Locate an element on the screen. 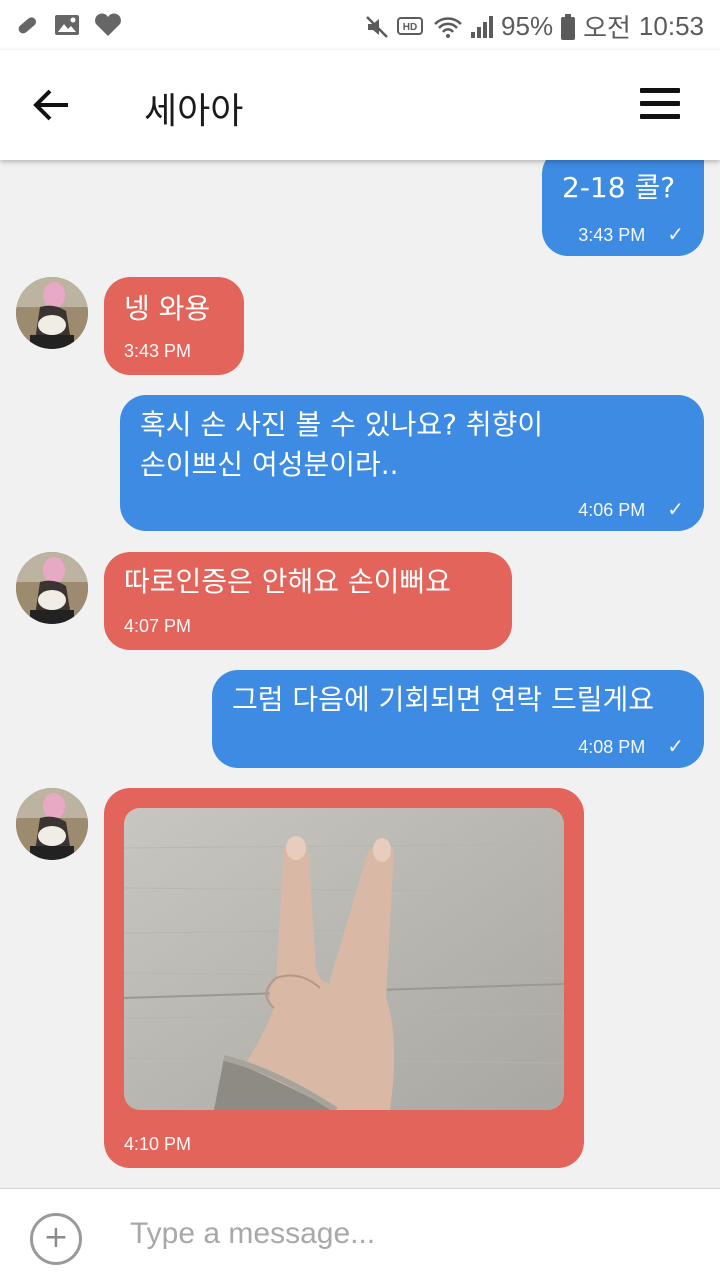 This screenshot has width=720, height=1280. clock-period: 오전 is located at coordinates (607, 28).